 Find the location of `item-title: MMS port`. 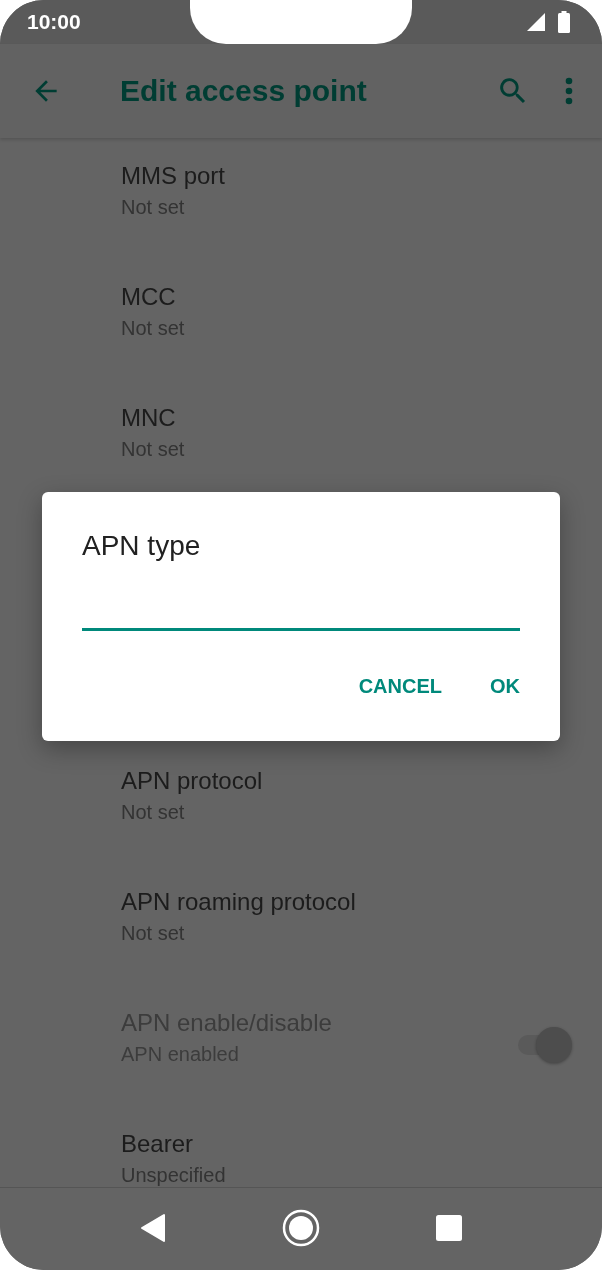

item-title: MMS port is located at coordinates (173, 176).